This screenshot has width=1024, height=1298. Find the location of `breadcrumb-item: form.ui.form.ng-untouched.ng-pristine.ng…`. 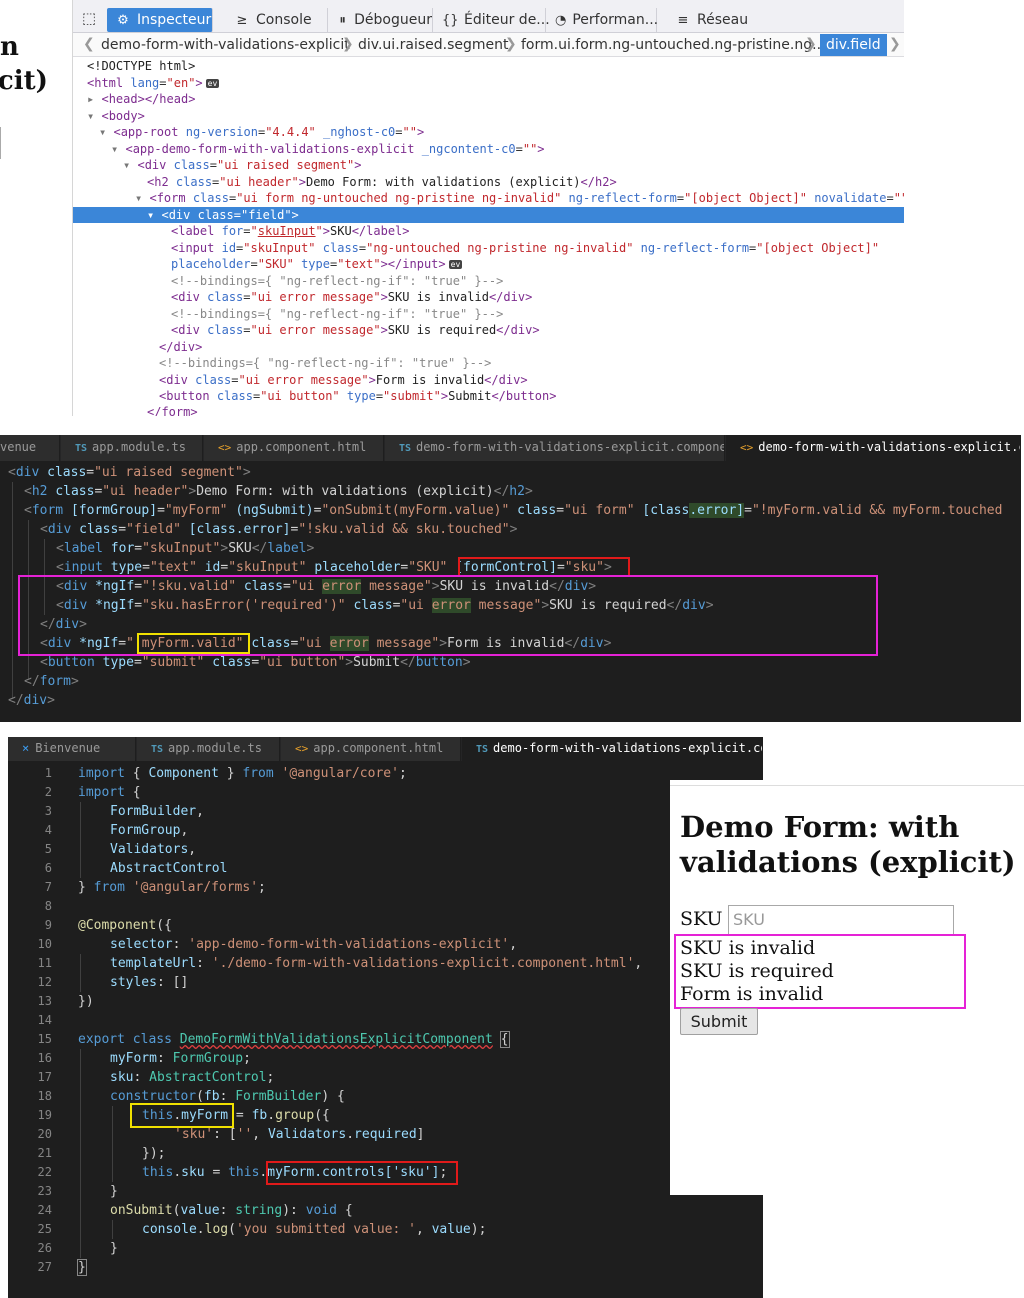

breadcrumb-item: form.ui.form.ng-untouched.ng-pristine.ng… is located at coordinates (673, 45).